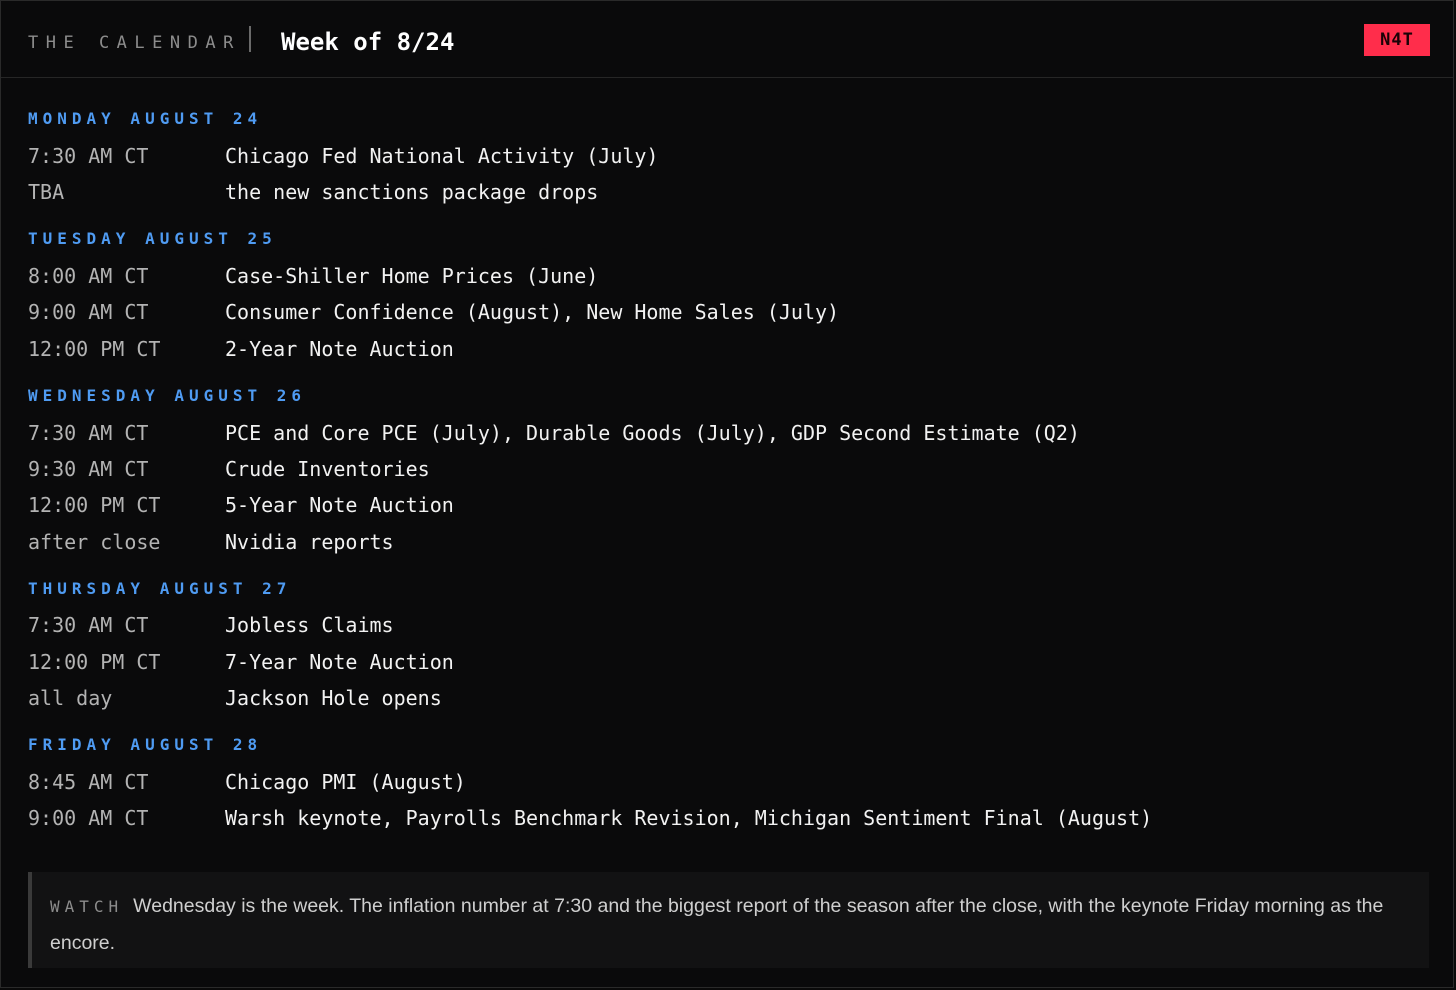 The image size is (1456, 990). I want to click on event-name: Chicago Fed National Activity (July), so click(442, 156).